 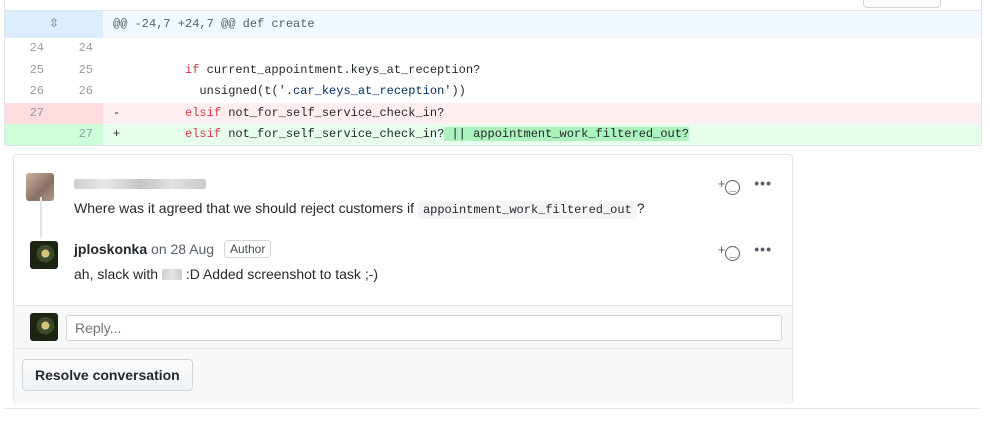 I want to click on reply-bar, so click(x=403, y=326).